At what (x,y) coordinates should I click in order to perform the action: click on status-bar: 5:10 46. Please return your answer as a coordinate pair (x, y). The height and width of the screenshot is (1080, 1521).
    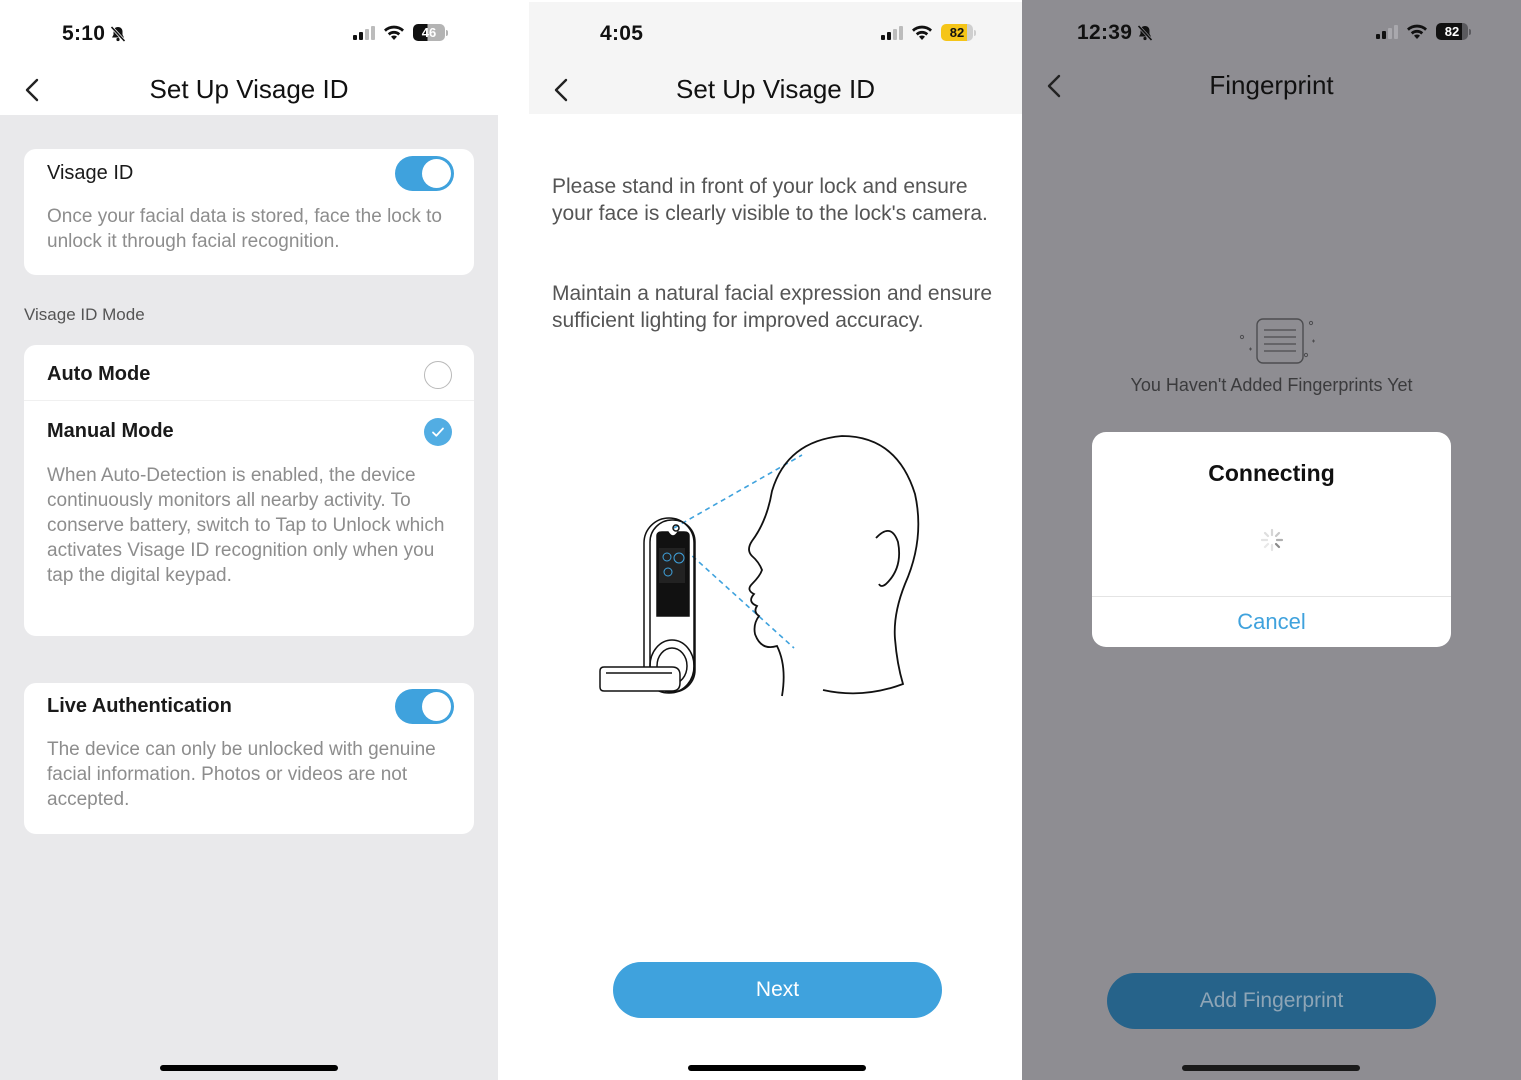
    Looking at the image, I should click on (249, 32).